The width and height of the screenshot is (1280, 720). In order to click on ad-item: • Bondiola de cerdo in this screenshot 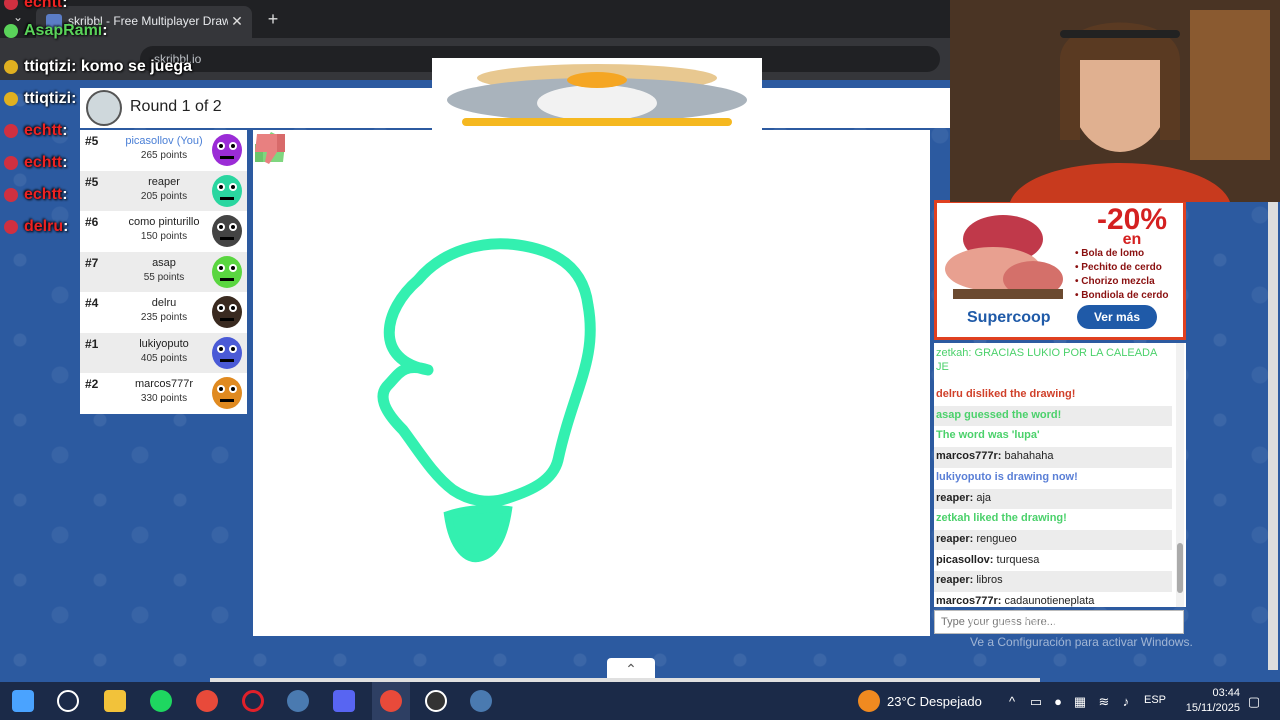, I will do `click(1122, 295)`.